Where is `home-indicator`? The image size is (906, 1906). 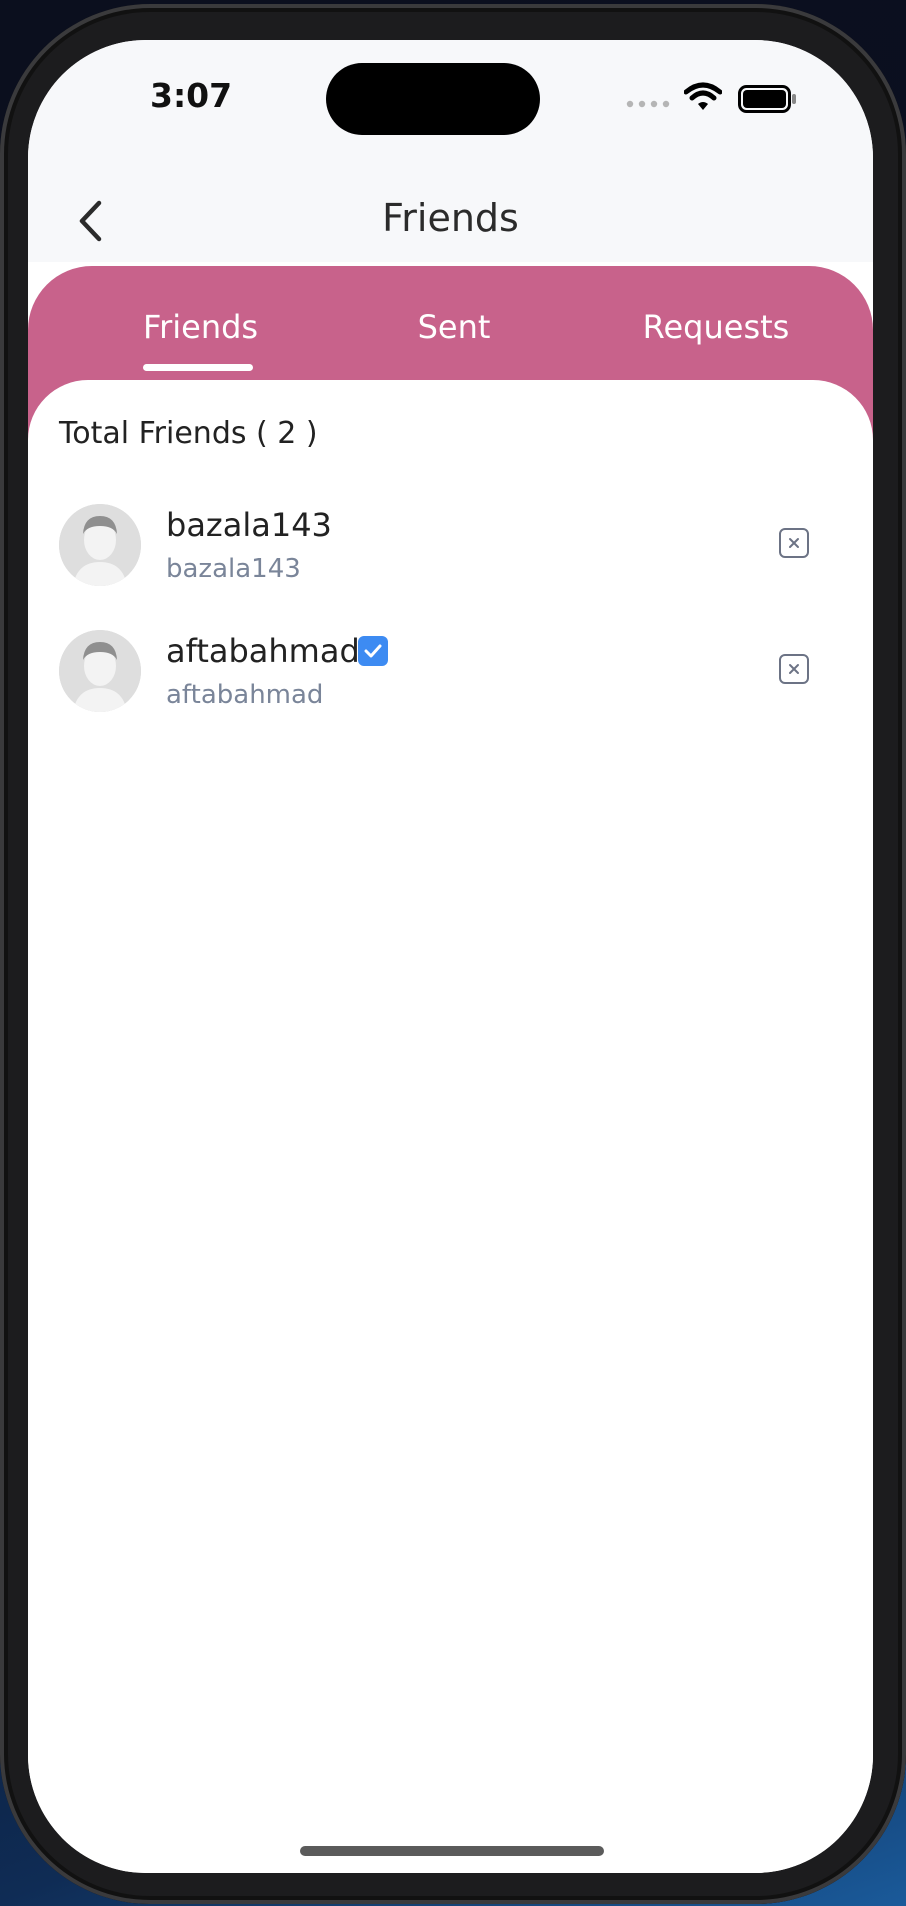
home-indicator is located at coordinates (452, 1851).